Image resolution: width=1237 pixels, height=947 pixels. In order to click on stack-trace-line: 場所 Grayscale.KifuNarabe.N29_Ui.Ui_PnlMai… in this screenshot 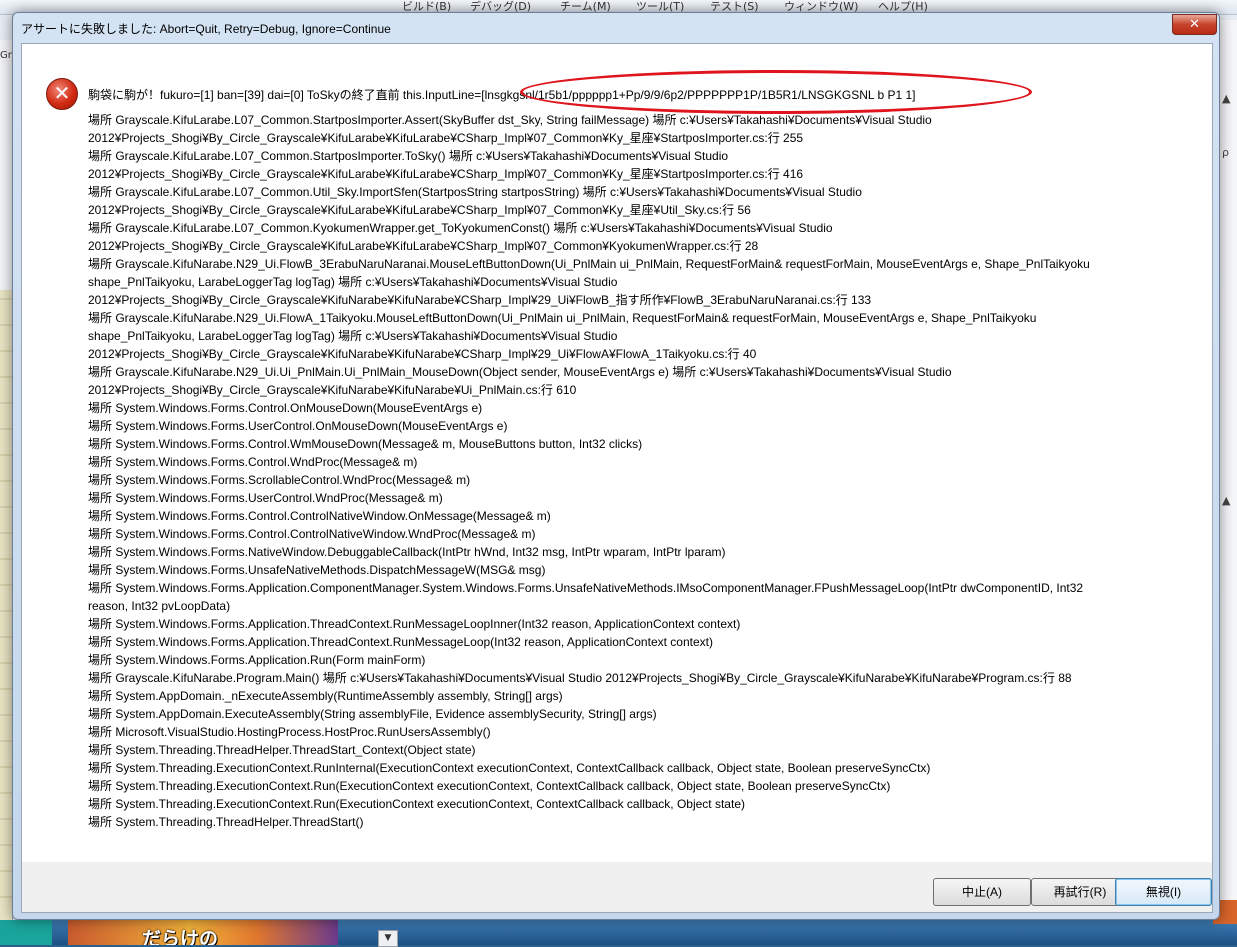, I will do `click(520, 372)`.